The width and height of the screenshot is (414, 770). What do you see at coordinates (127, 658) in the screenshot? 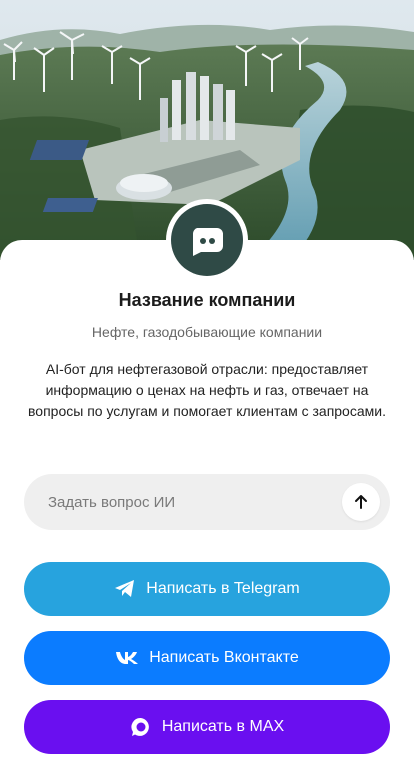
I see `vk-icon` at bounding box center [127, 658].